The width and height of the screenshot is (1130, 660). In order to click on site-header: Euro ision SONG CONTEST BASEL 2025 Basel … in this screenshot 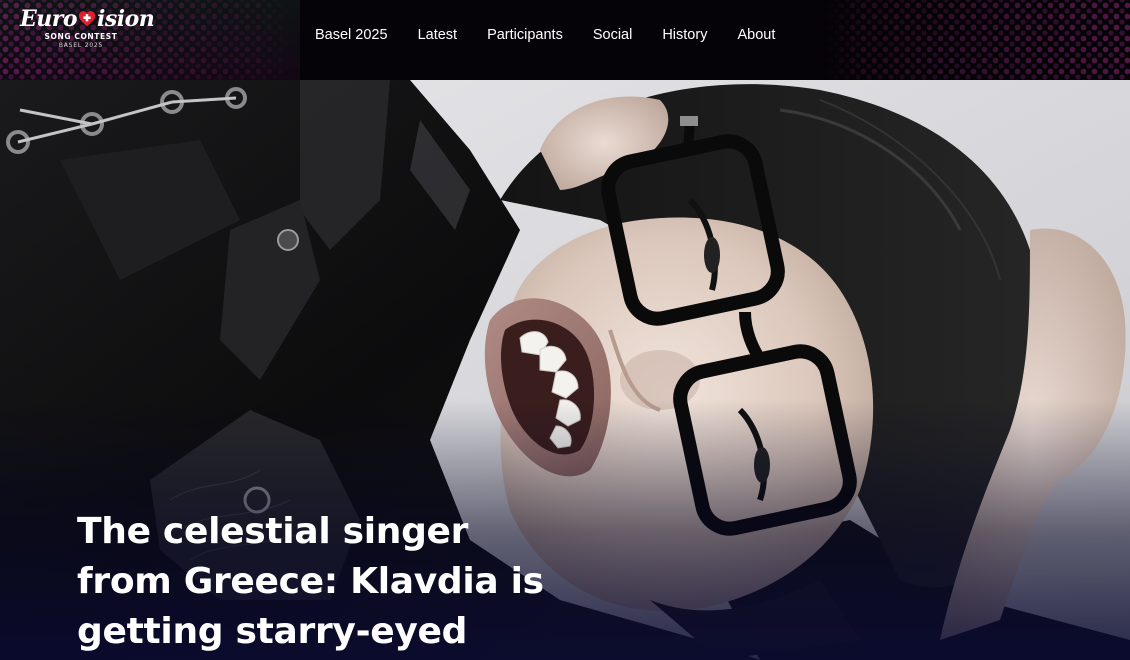, I will do `click(565, 40)`.